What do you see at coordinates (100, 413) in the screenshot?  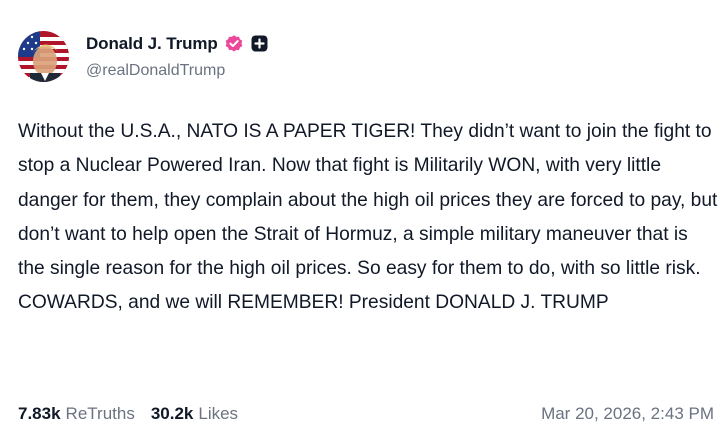 I see `retruths-label: ReTruths` at bounding box center [100, 413].